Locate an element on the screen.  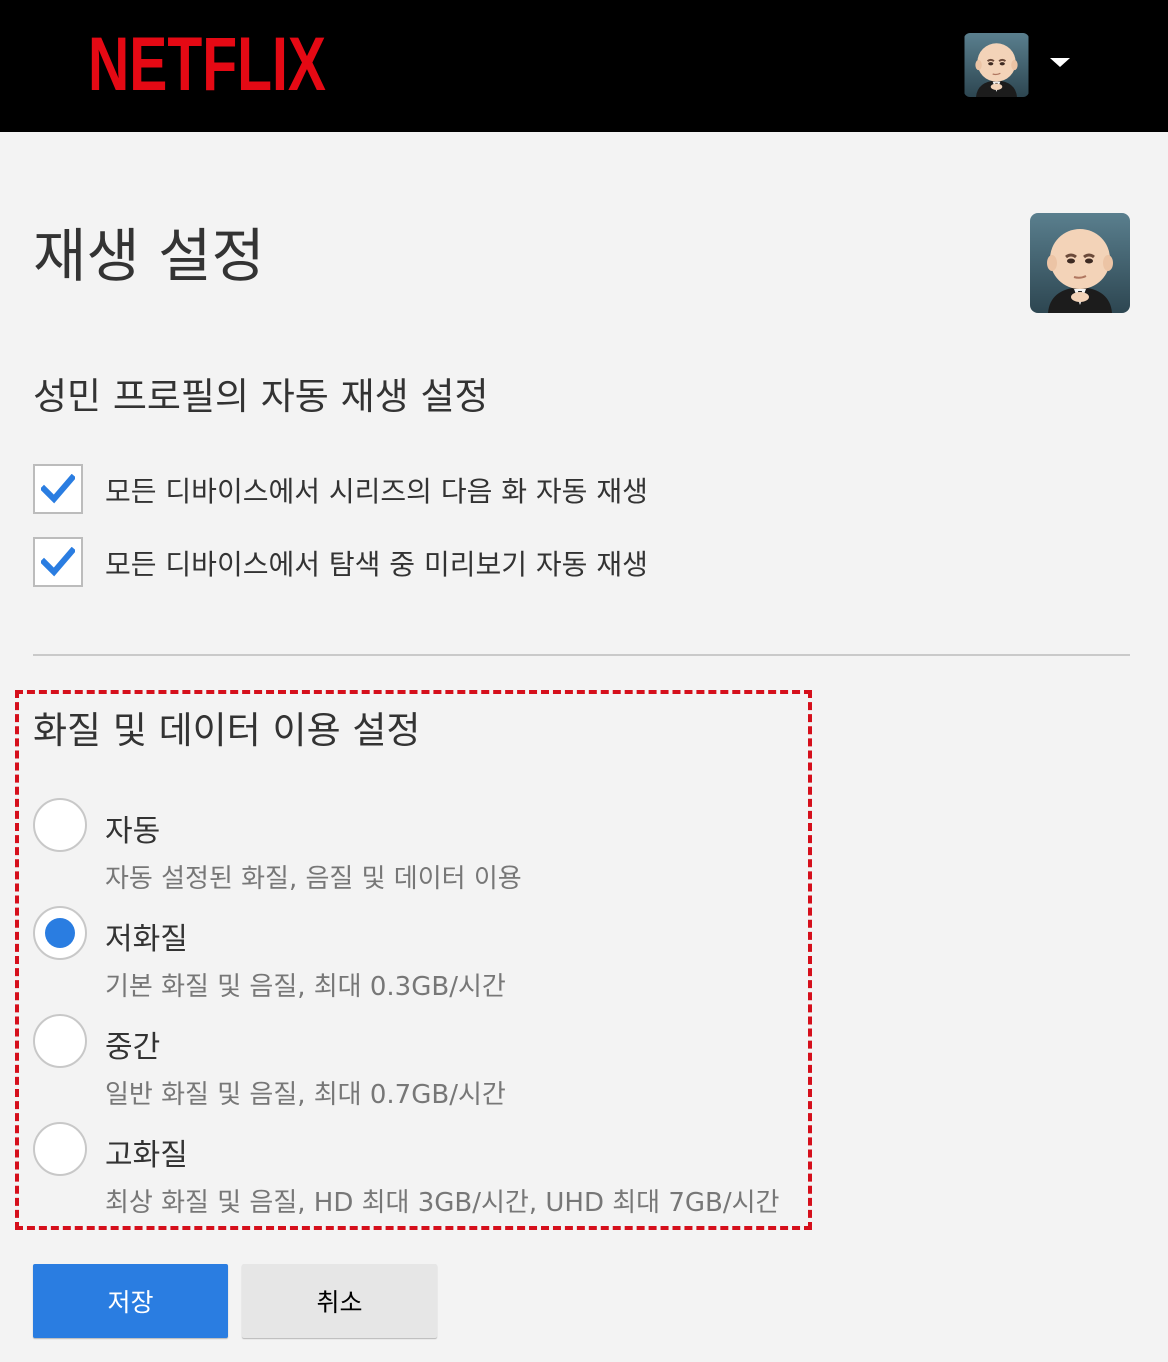
quality-radio-high is located at coordinates (60, 1149).